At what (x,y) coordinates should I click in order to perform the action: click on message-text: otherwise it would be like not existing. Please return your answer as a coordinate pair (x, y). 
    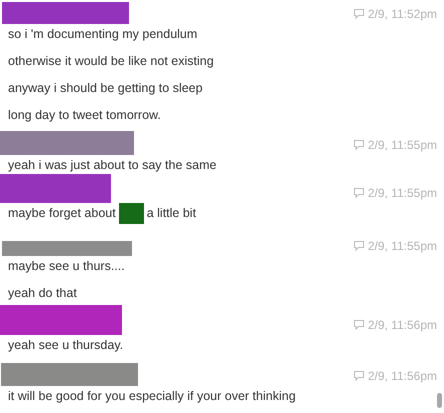
    Looking at the image, I should click on (111, 61).